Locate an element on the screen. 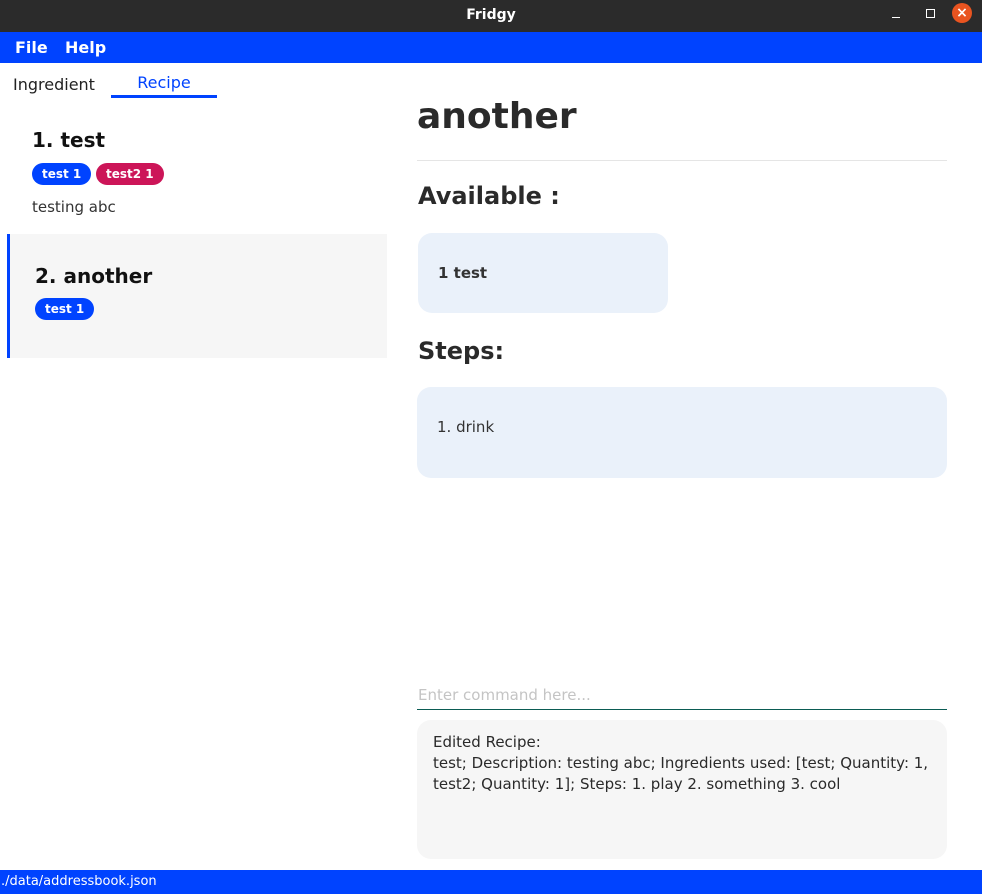 The width and height of the screenshot is (982, 894). recipe-card-another: 2. another test 1 is located at coordinates (197, 296).